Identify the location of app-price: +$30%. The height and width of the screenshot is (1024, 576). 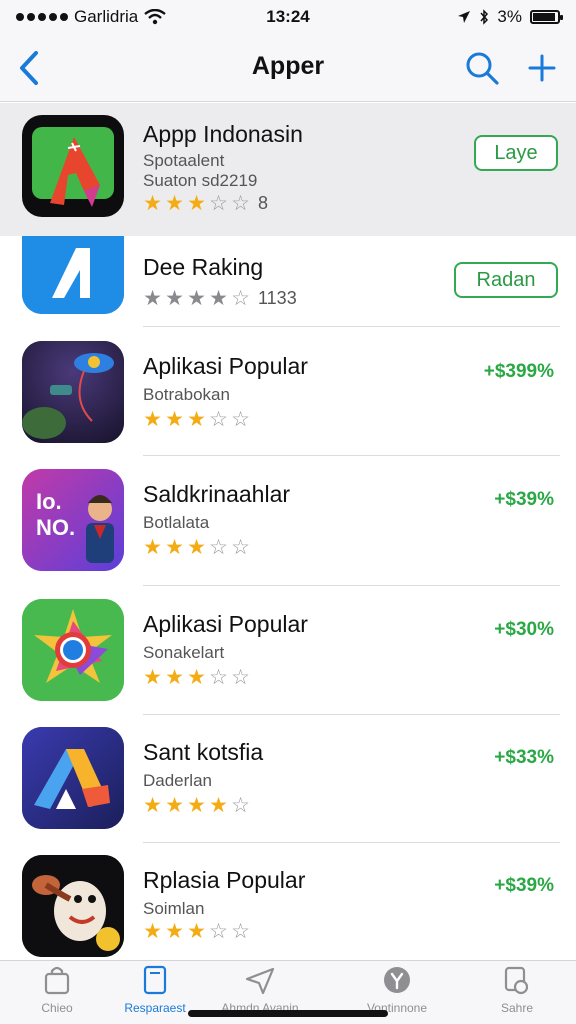
(524, 630).